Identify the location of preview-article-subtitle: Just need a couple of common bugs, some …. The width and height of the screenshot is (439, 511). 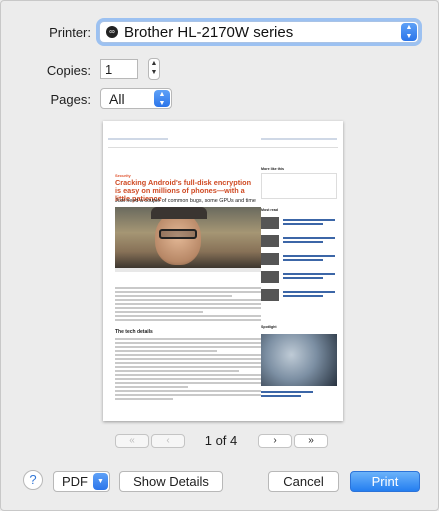
(185, 201).